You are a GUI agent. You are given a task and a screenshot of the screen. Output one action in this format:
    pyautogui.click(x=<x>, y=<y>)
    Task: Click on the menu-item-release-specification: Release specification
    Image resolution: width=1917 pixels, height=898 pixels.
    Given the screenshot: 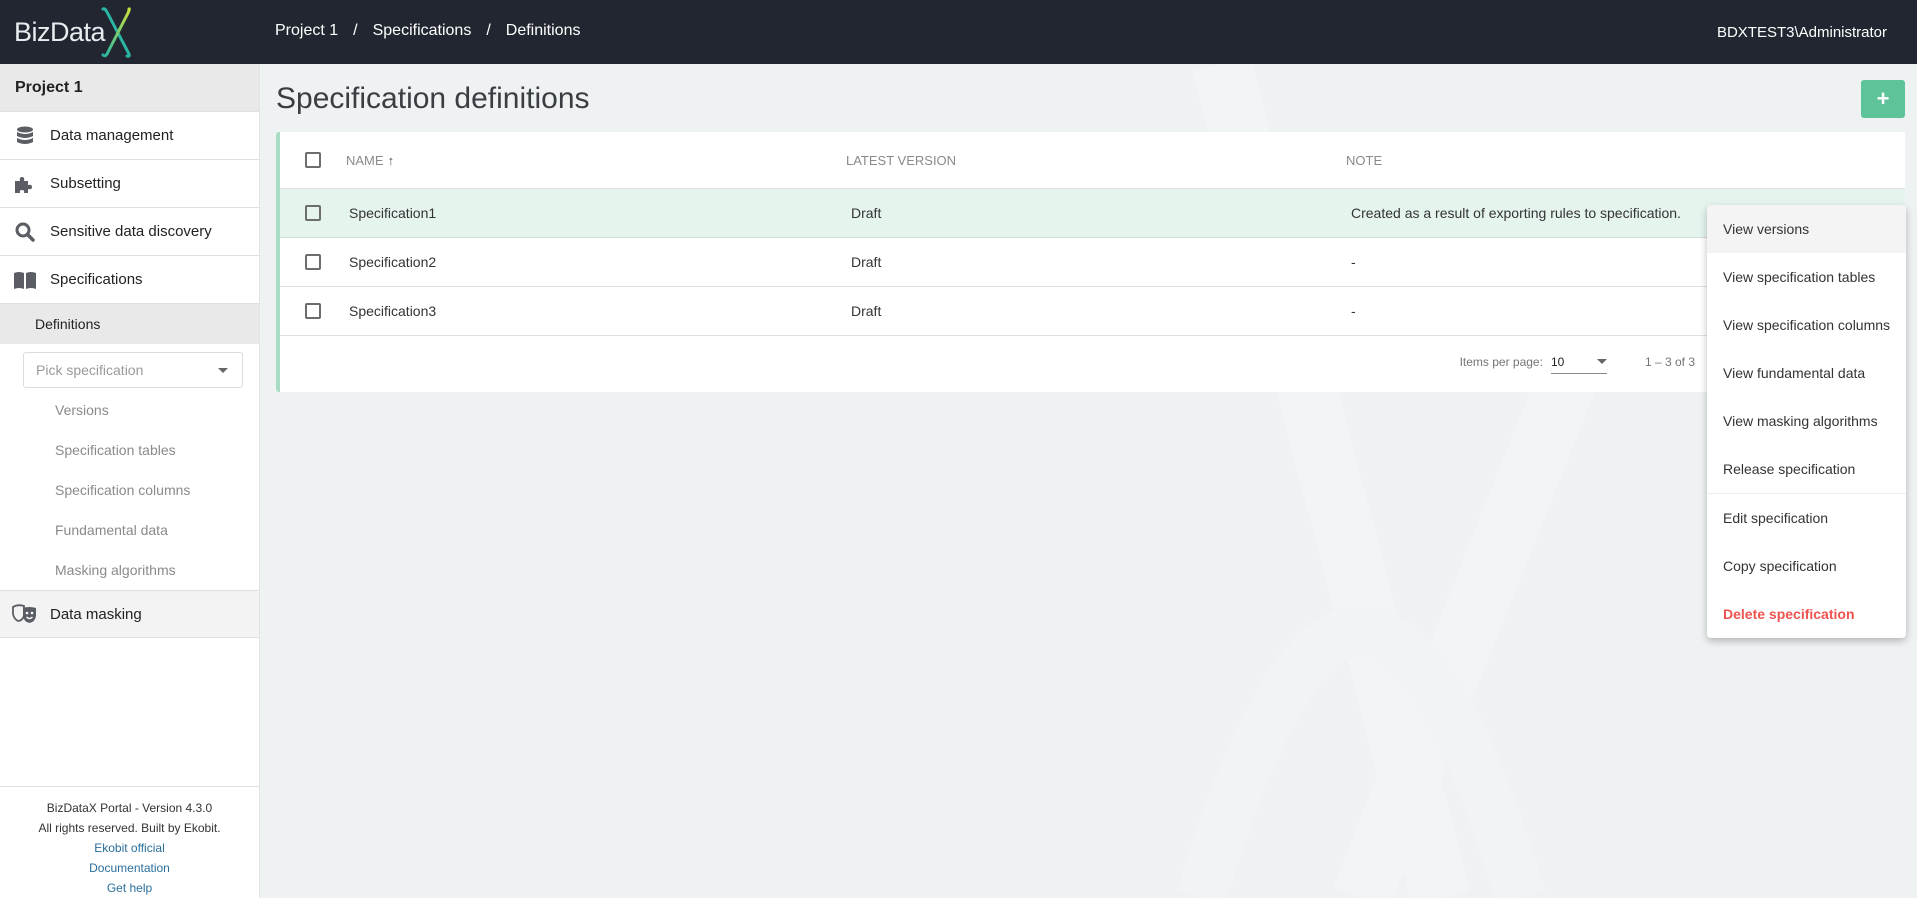 What is the action you would take?
    pyautogui.click(x=1806, y=469)
    